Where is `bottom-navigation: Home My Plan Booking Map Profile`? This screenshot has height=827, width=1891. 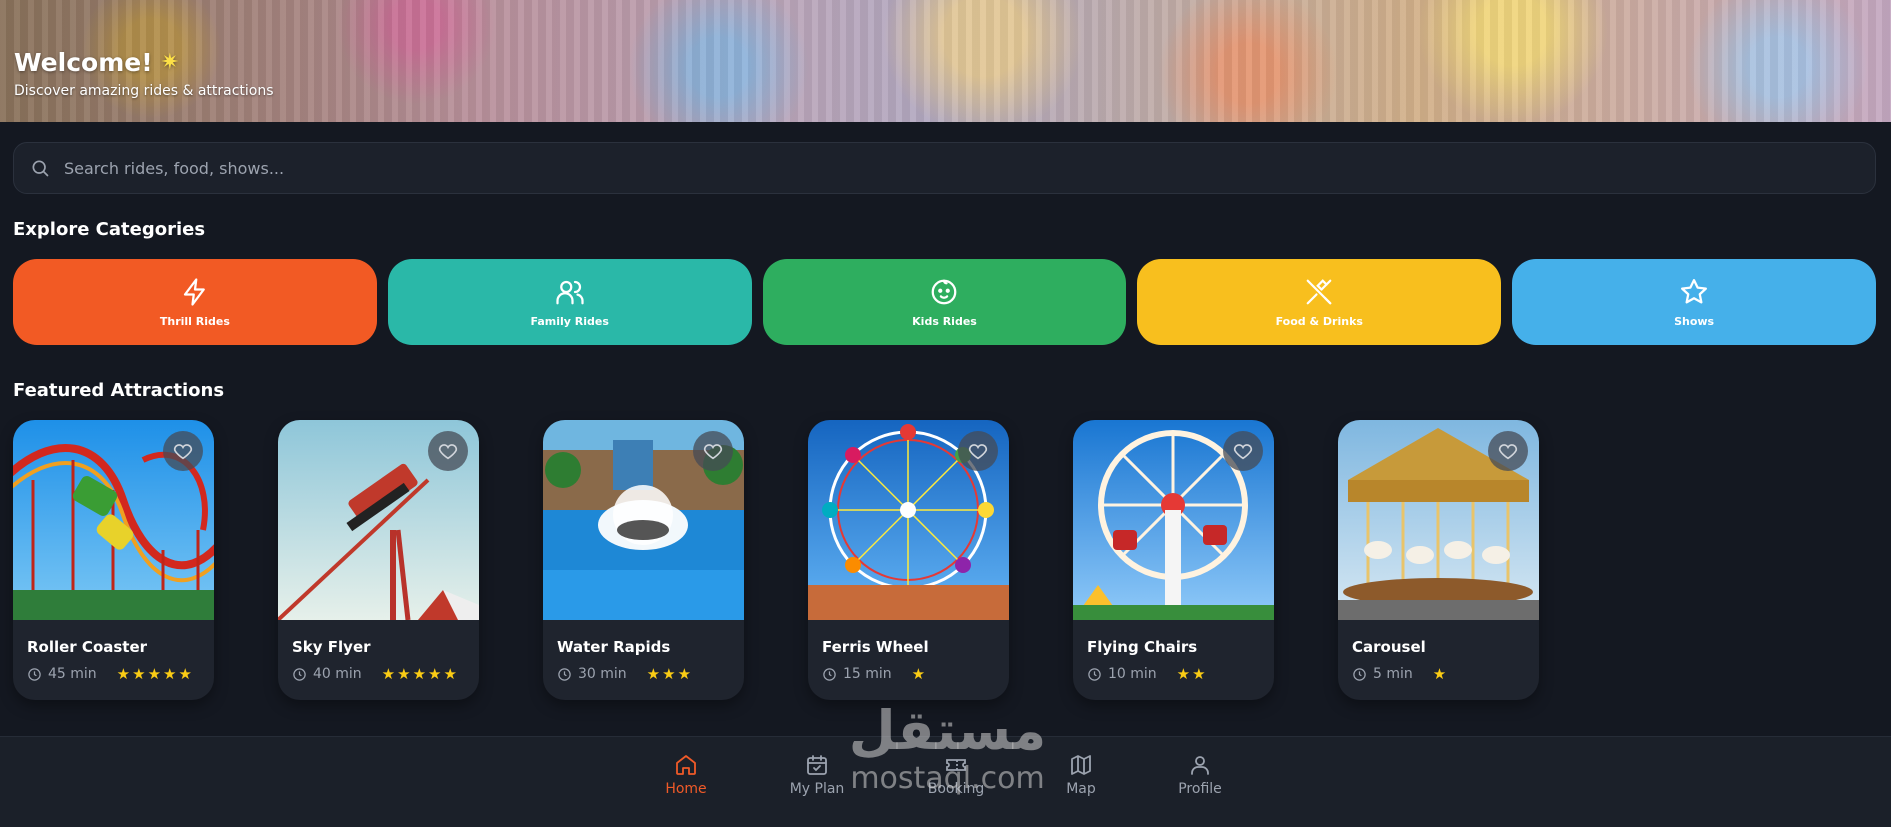 bottom-navigation: Home My Plan Booking Map Profile is located at coordinates (945, 781).